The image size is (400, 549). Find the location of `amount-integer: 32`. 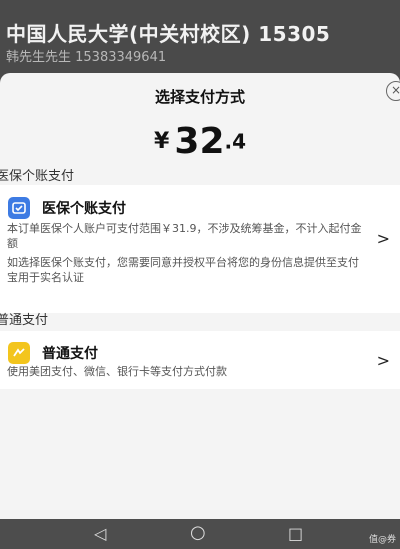

amount-integer: 32 is located at coordinates (199, 141).